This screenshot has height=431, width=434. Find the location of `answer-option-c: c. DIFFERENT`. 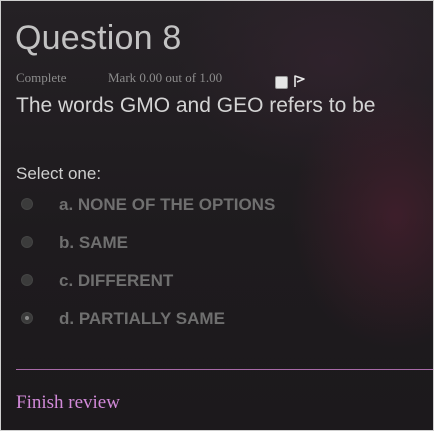

answer-option-c: c. DIFFERENT is located at coordinates (171, 290).